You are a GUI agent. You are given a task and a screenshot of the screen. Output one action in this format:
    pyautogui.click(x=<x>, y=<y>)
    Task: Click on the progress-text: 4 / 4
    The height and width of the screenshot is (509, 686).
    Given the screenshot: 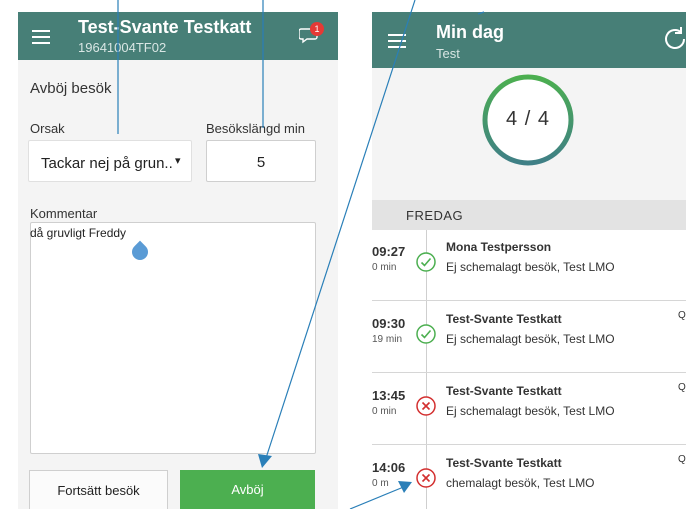 What is the action you would take?
    pyautogui.click(x=528, y=119)
    